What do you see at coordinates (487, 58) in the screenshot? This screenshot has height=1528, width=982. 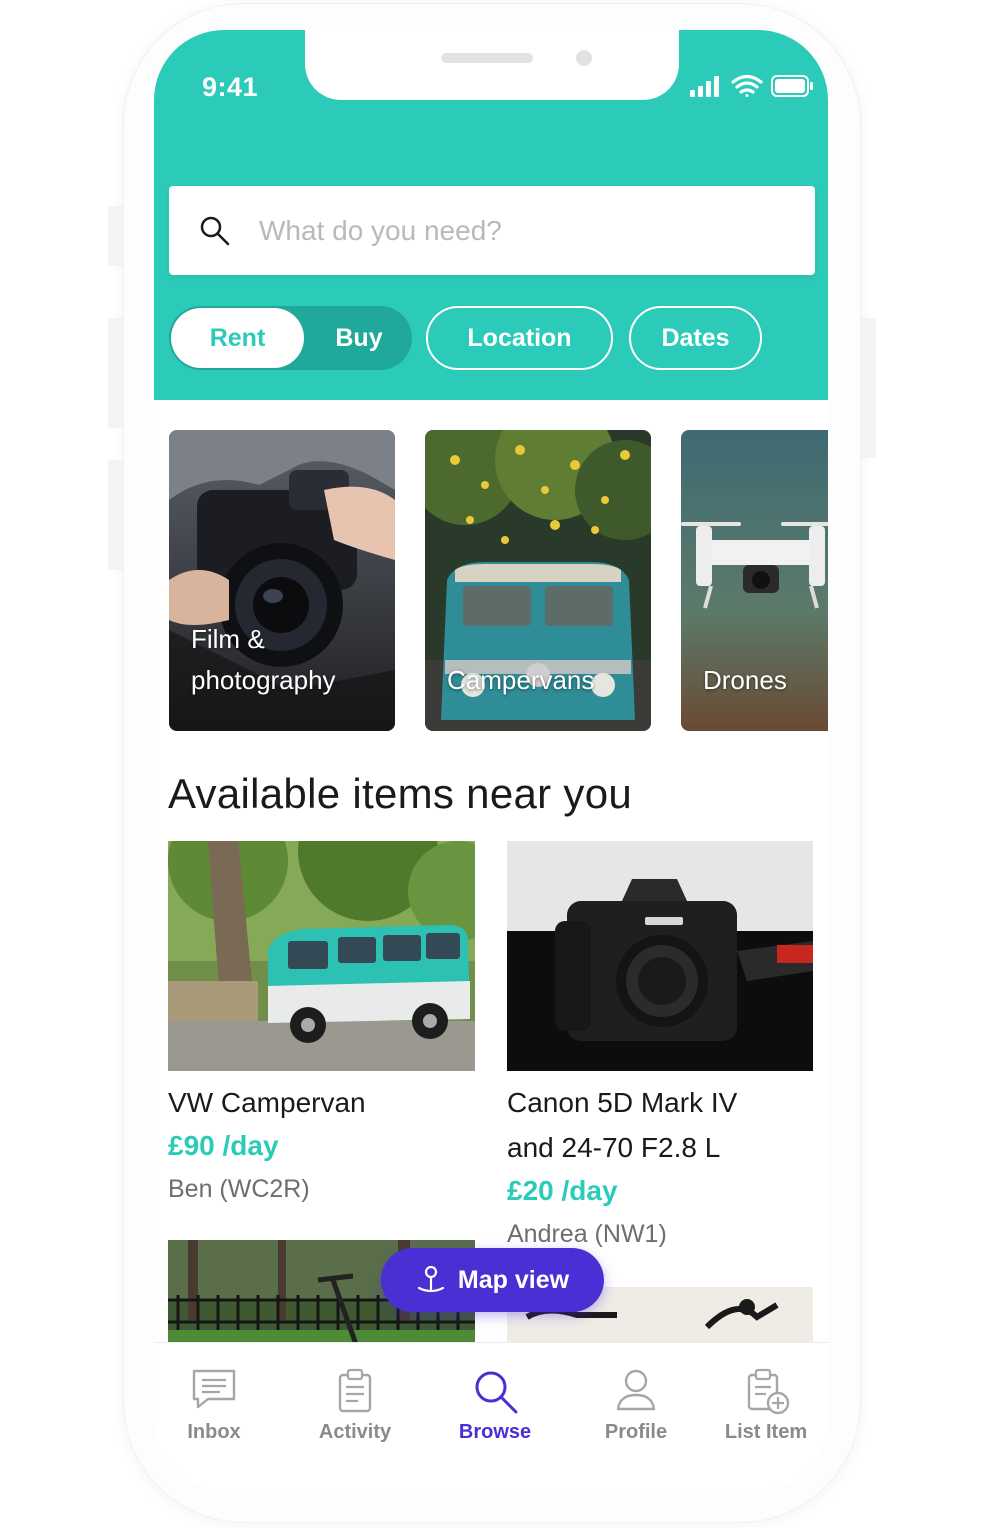 I see `speaker` at bounding box center [487, 58].